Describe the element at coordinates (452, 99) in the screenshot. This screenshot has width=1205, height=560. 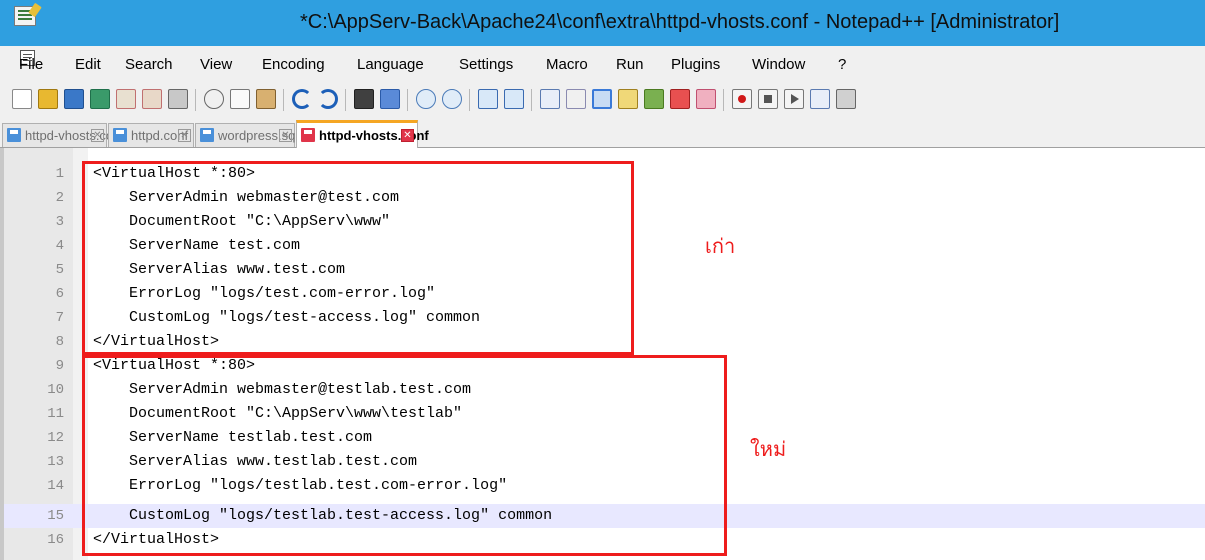
I see `zoom-out-icon` at that location.